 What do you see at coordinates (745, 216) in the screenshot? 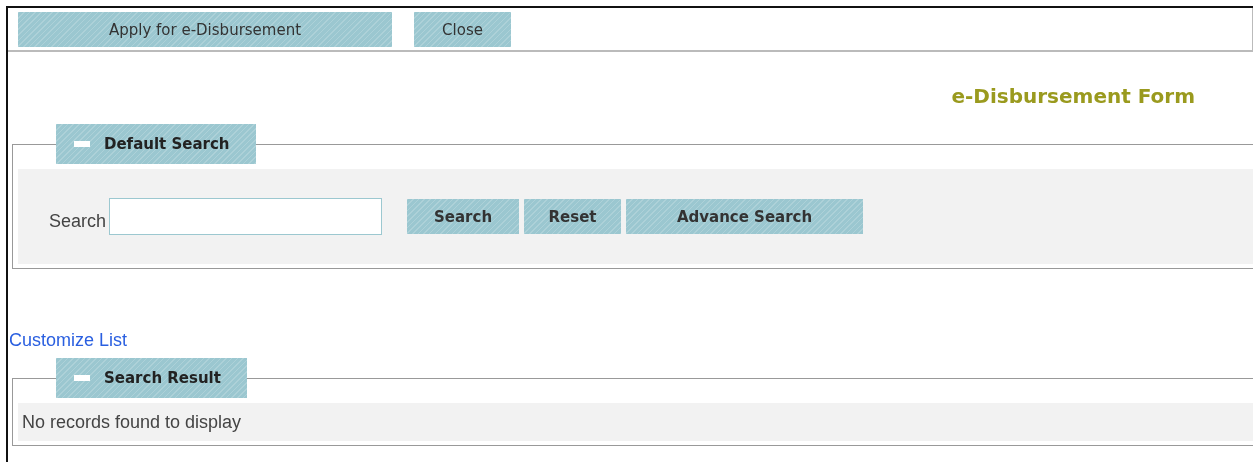
I see `action-button: Advance Search` at bounding box center [745, 216].